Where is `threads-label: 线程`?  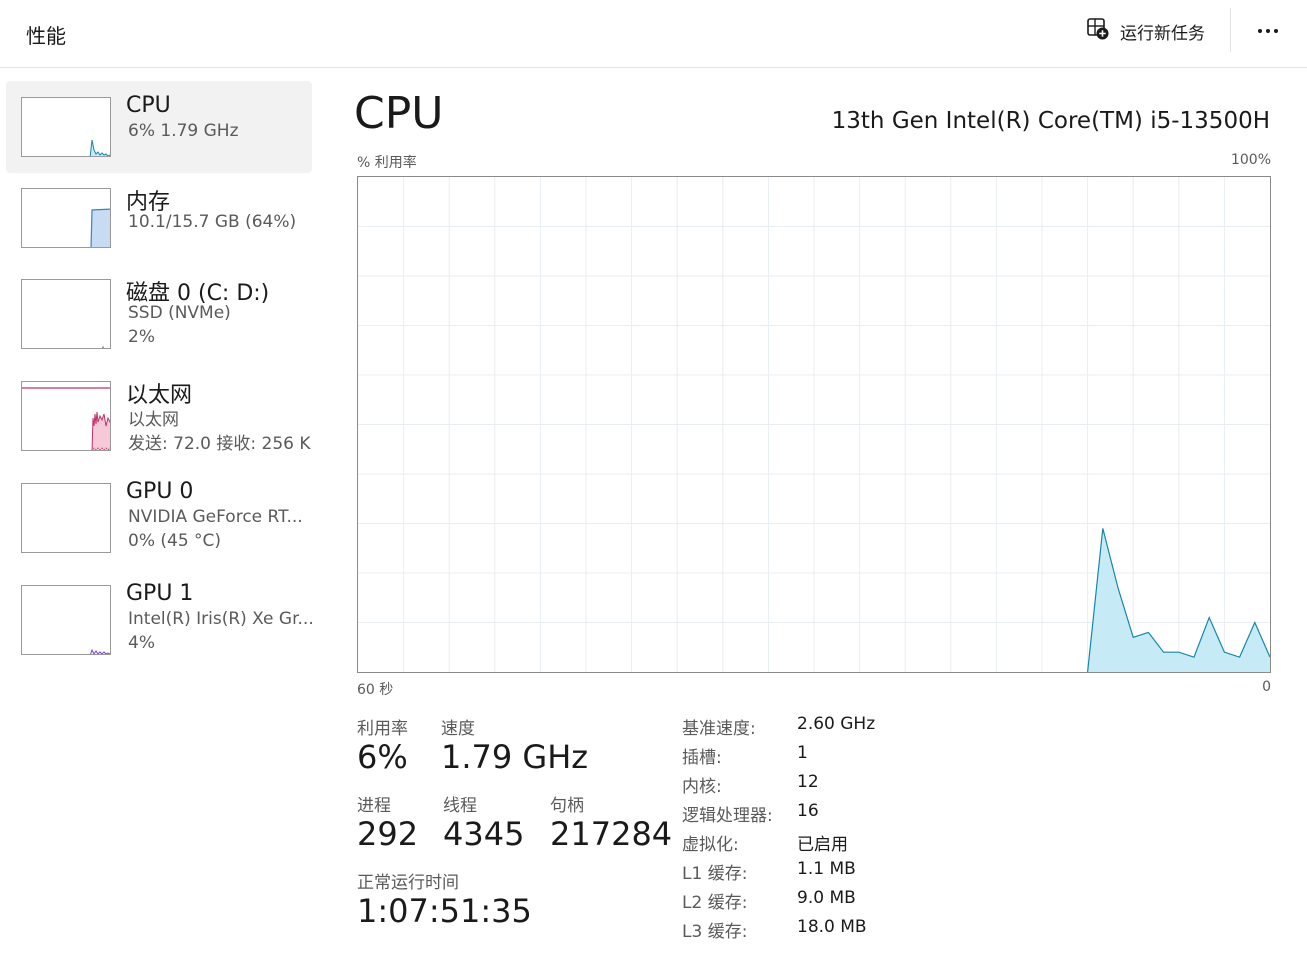
threads-label: 线程 is located at coordinates (460, 806).